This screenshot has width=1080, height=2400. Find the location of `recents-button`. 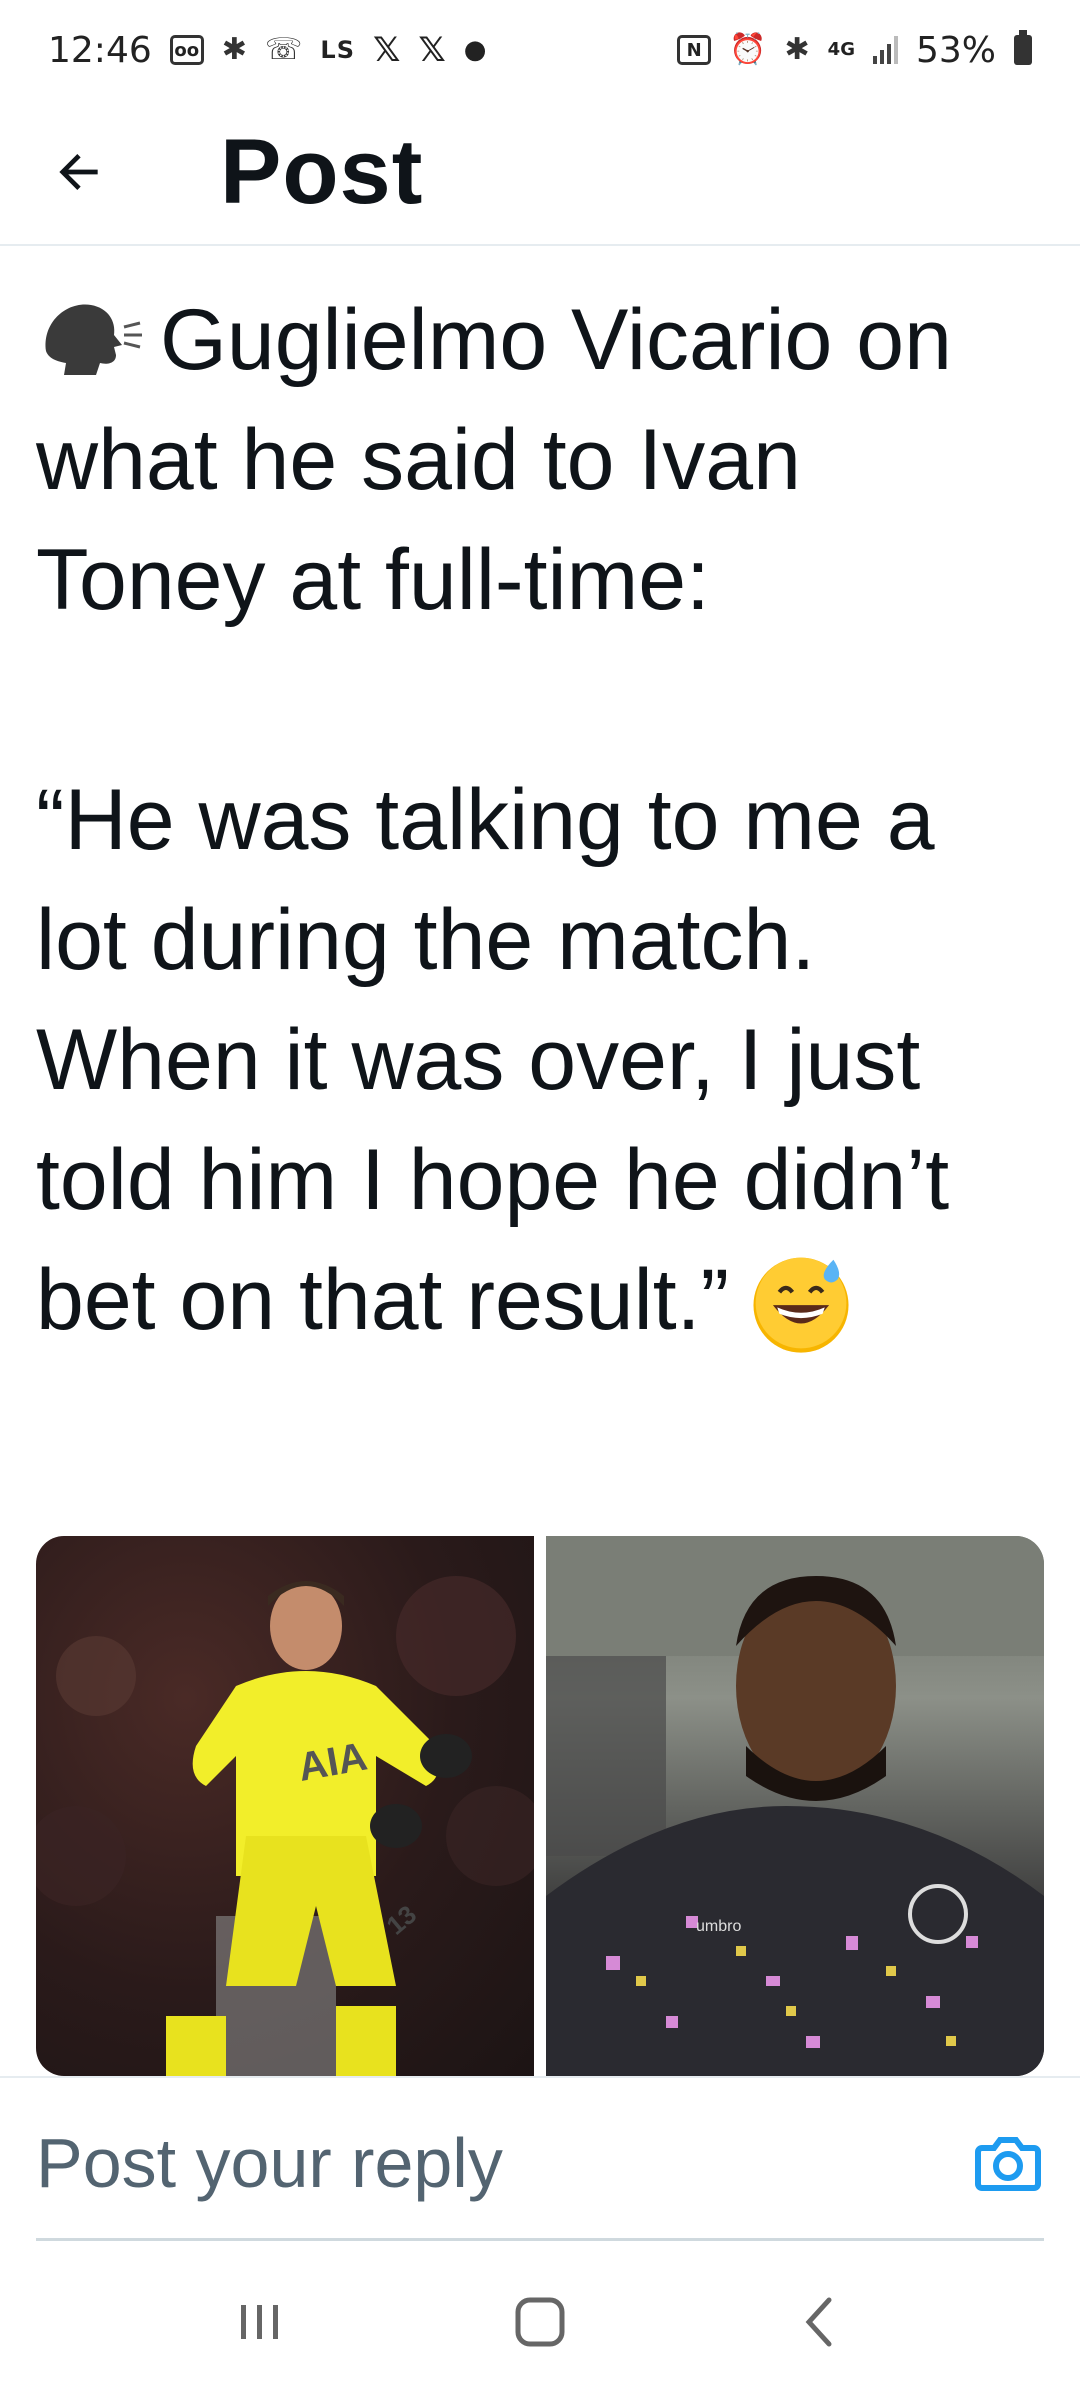

recents-button is located at coordinates (260, 2322).